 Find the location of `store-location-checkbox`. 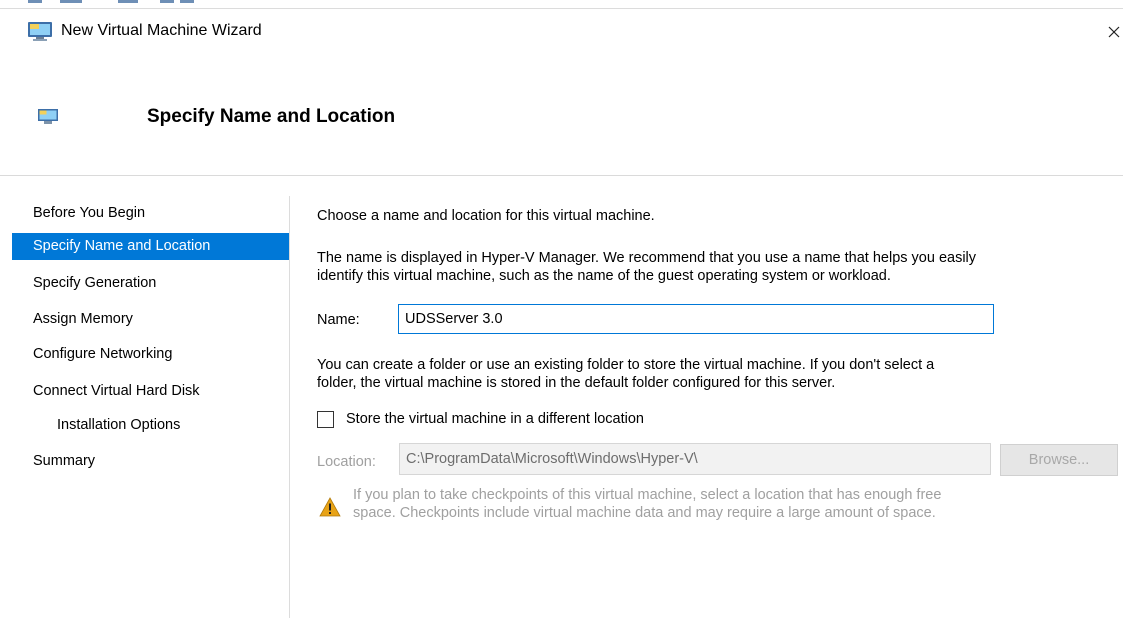

store-location-checkbox is located at coordinates (325, 419).